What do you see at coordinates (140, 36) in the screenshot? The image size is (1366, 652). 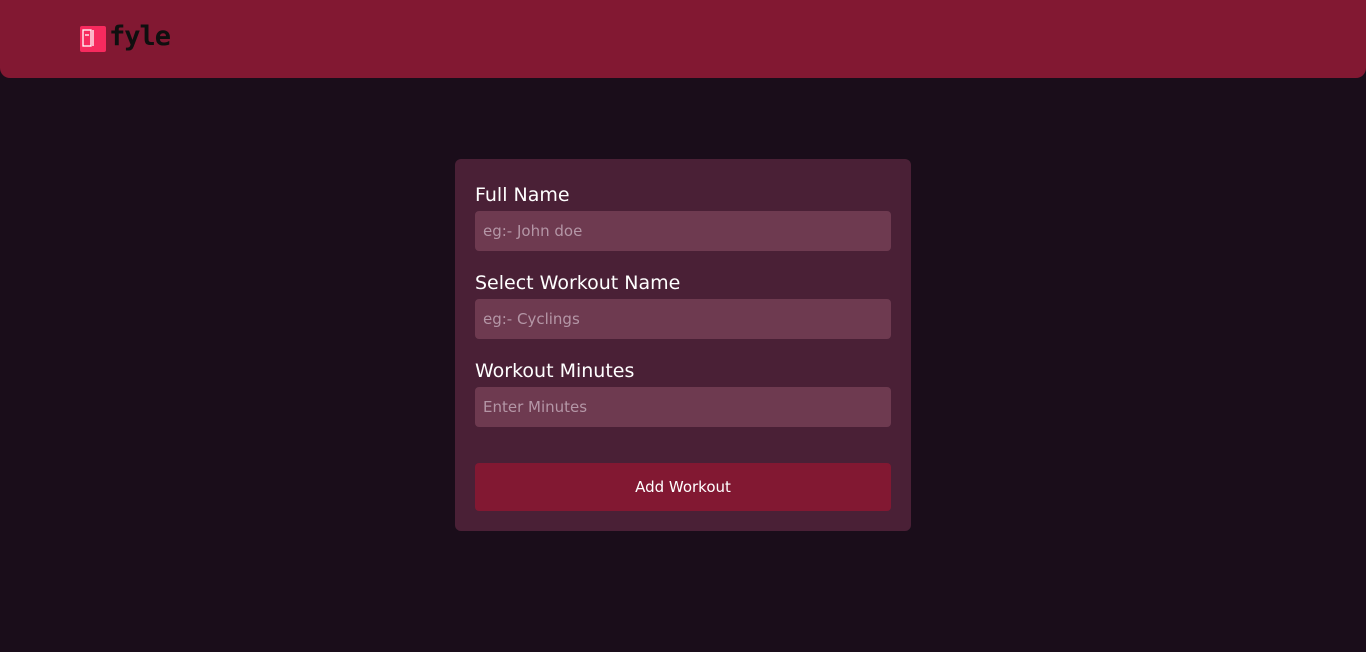 I see `brand-name: fyle` at bounding box center [140, 36].